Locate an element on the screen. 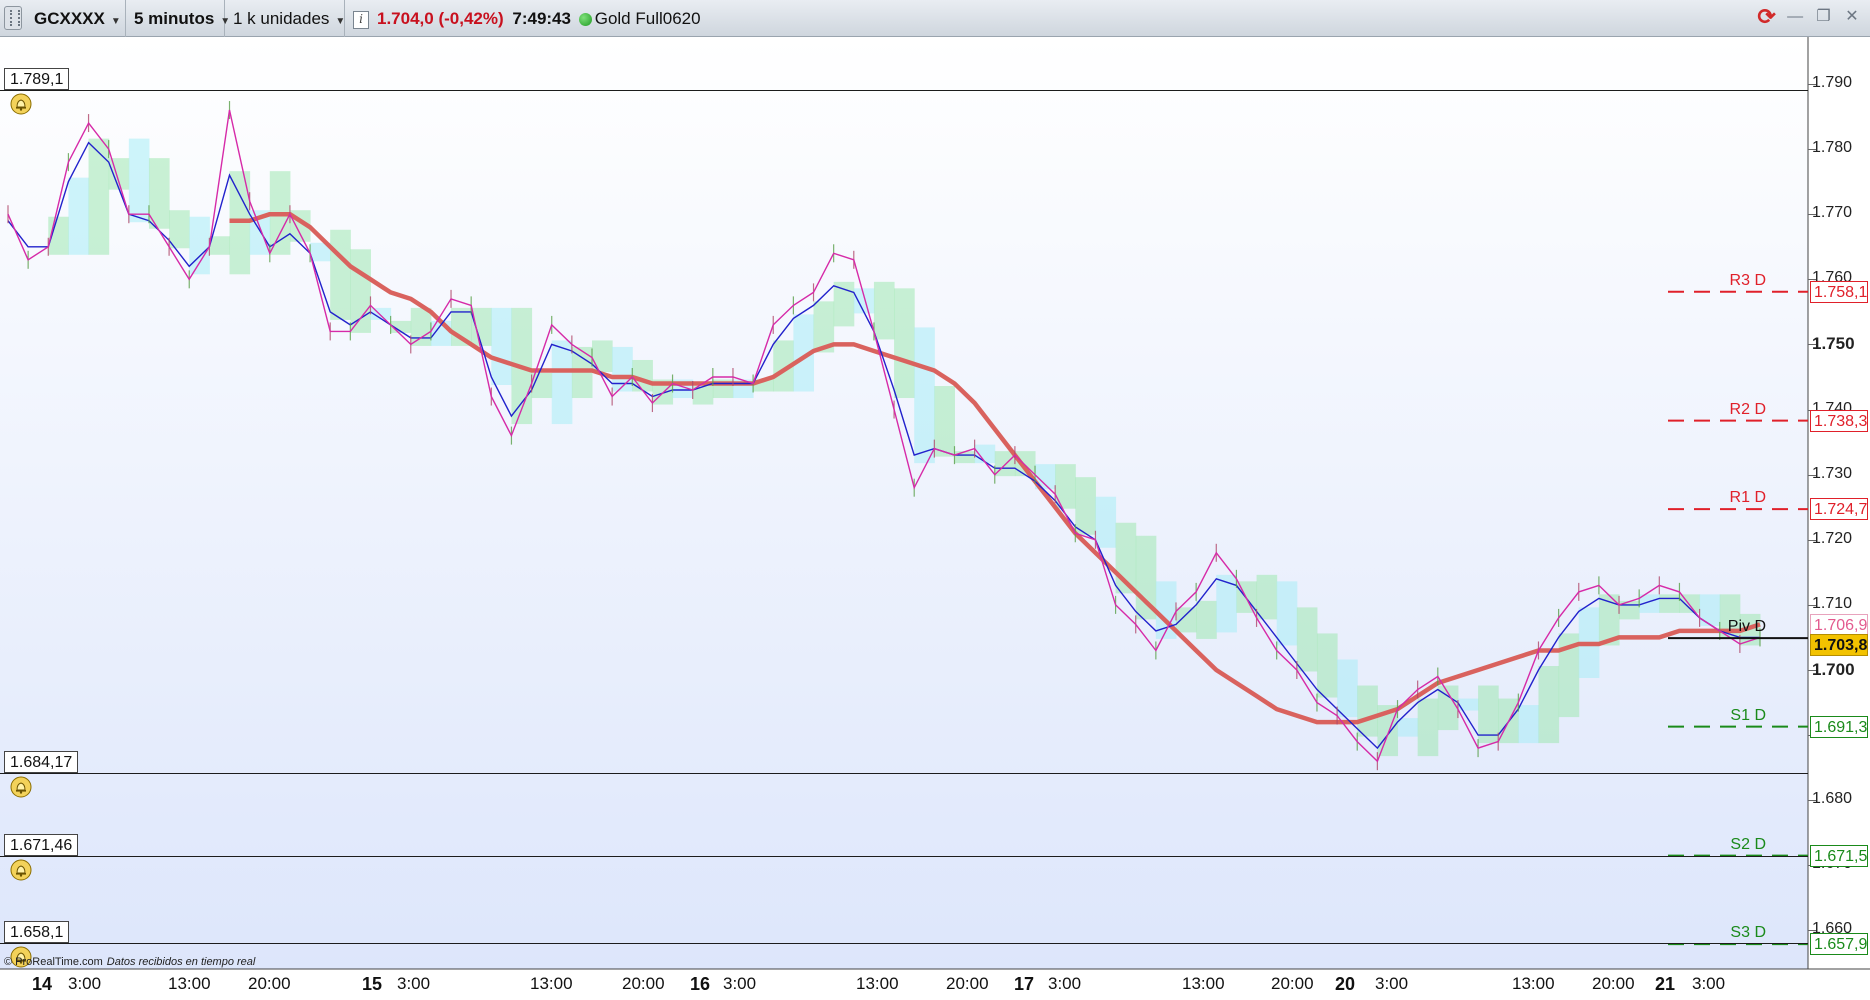 Image resolution: width=1870 pixels, height=1000 pixels. pivot-value-label: 1.671,5 is located at coordinates (1839, 855).